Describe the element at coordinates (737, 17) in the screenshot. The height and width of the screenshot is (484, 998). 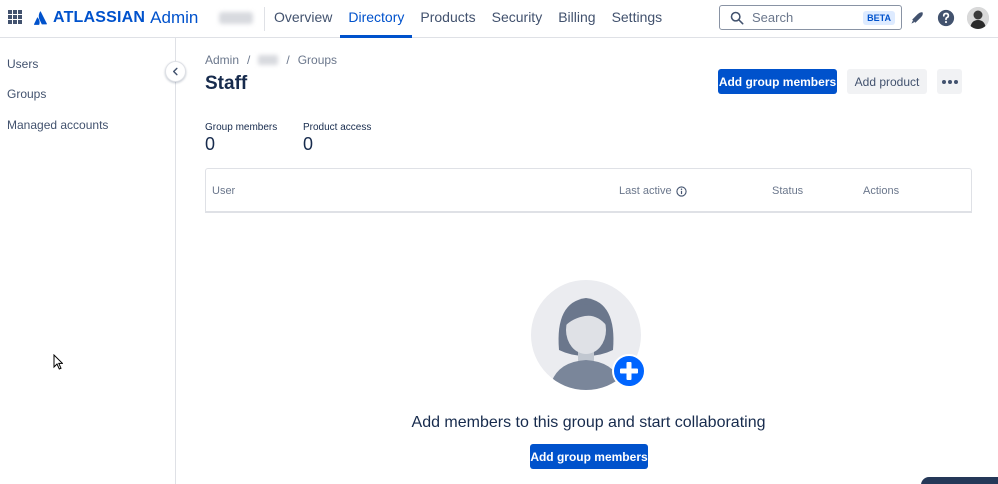
I see `search-icon` at that location.